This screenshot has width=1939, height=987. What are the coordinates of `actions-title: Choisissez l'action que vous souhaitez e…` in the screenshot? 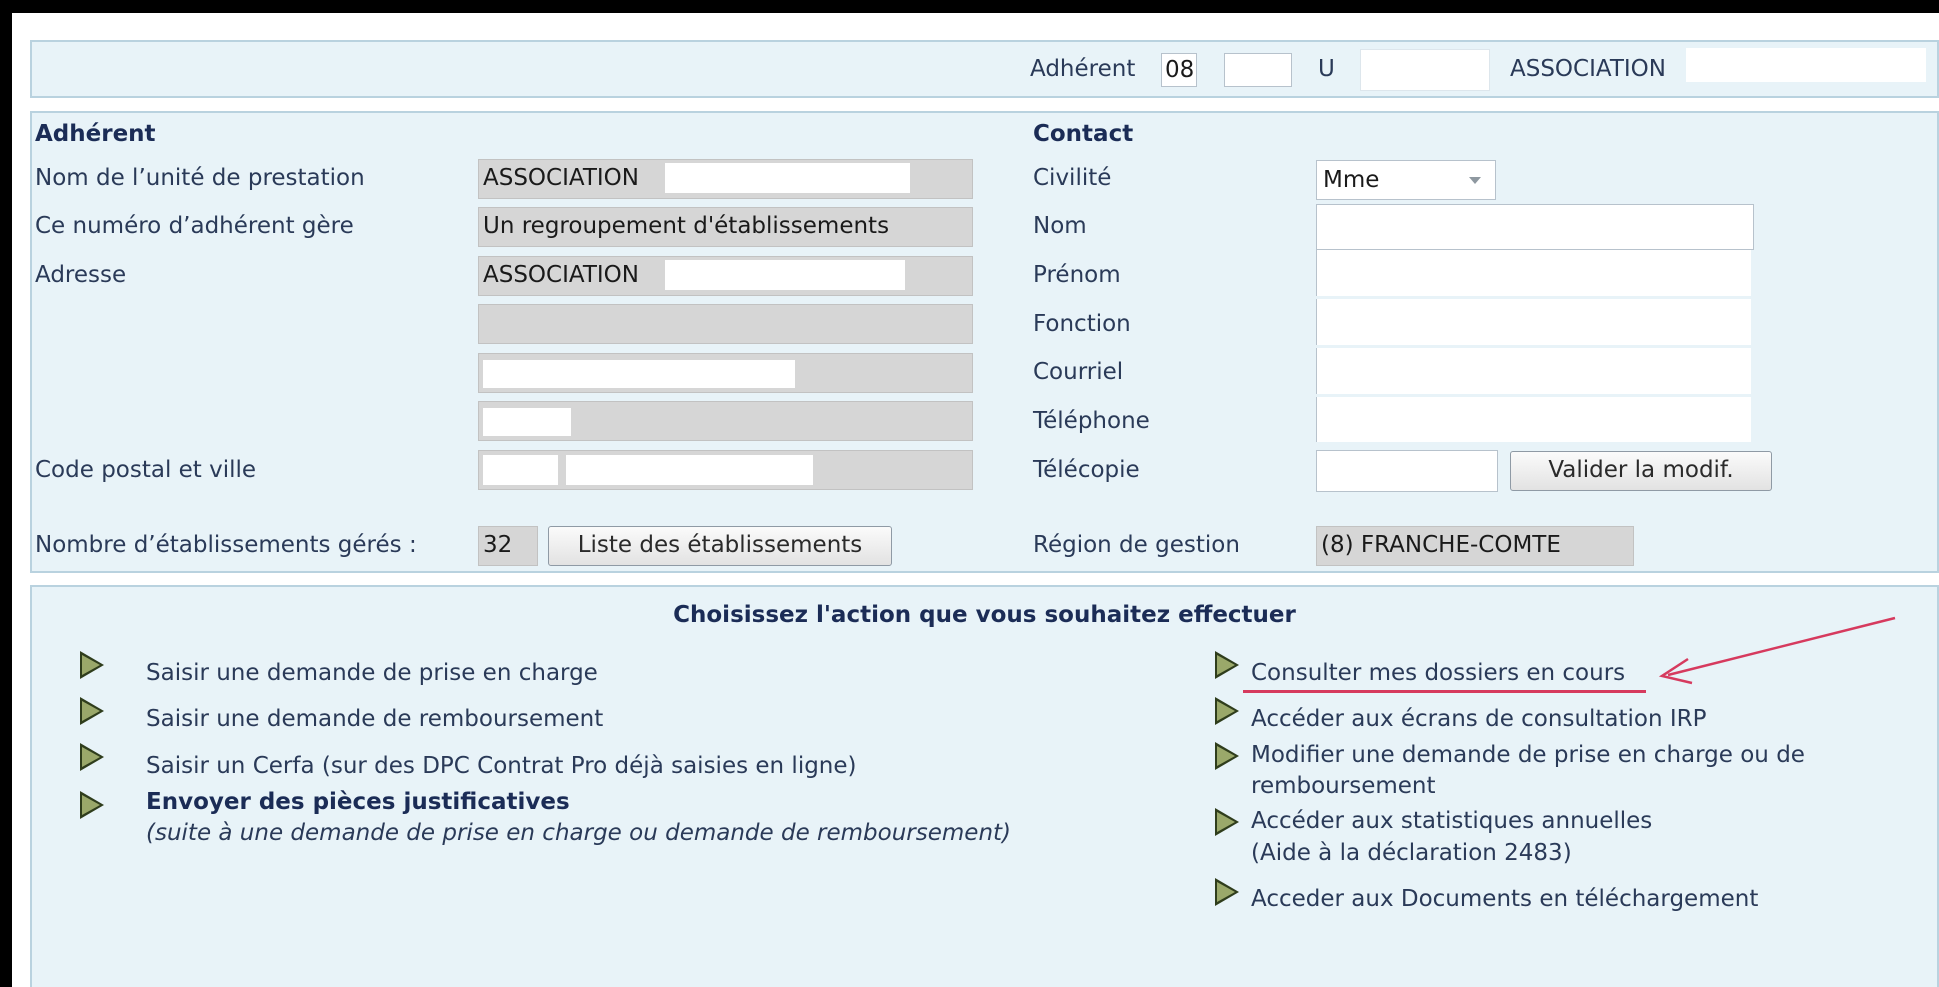 It's located at (984, 615).